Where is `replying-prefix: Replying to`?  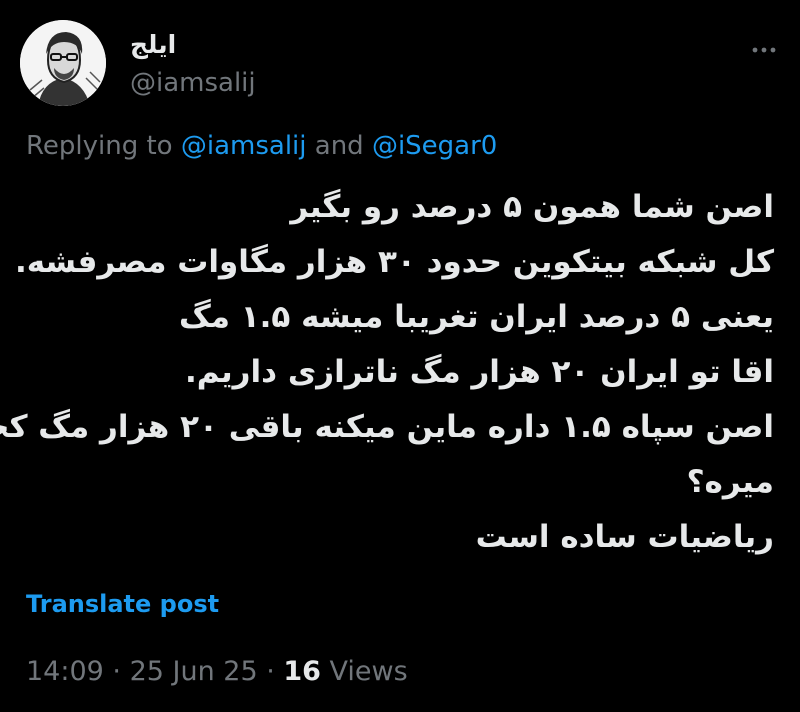 replying-prefix: Replying to is located at coordinates (103, 146).